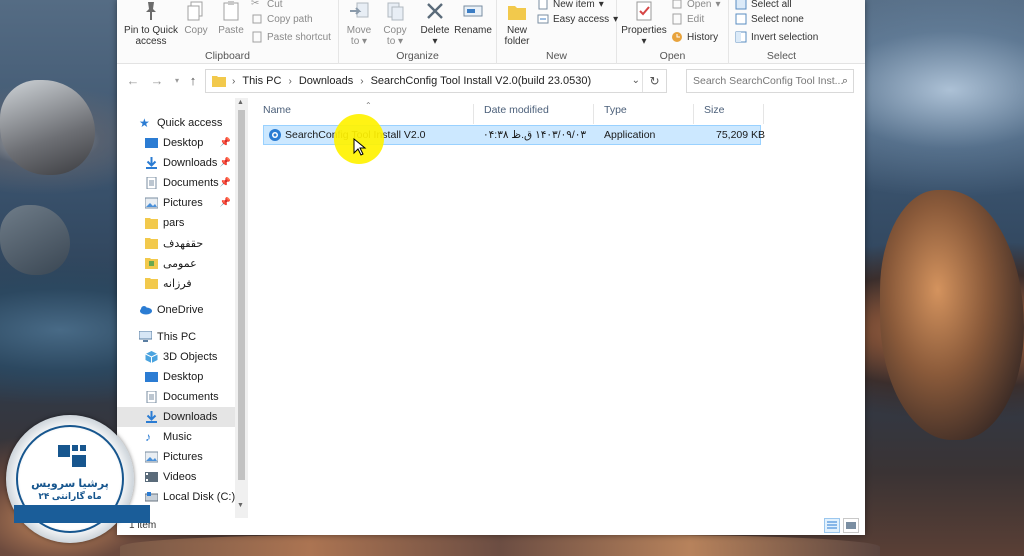 This screenshot has height=556, width=1024. Describe the element at coordinates (291, 37) in the screenshot. I see `paste-shortcut-button: Paste shortcut` at that location.